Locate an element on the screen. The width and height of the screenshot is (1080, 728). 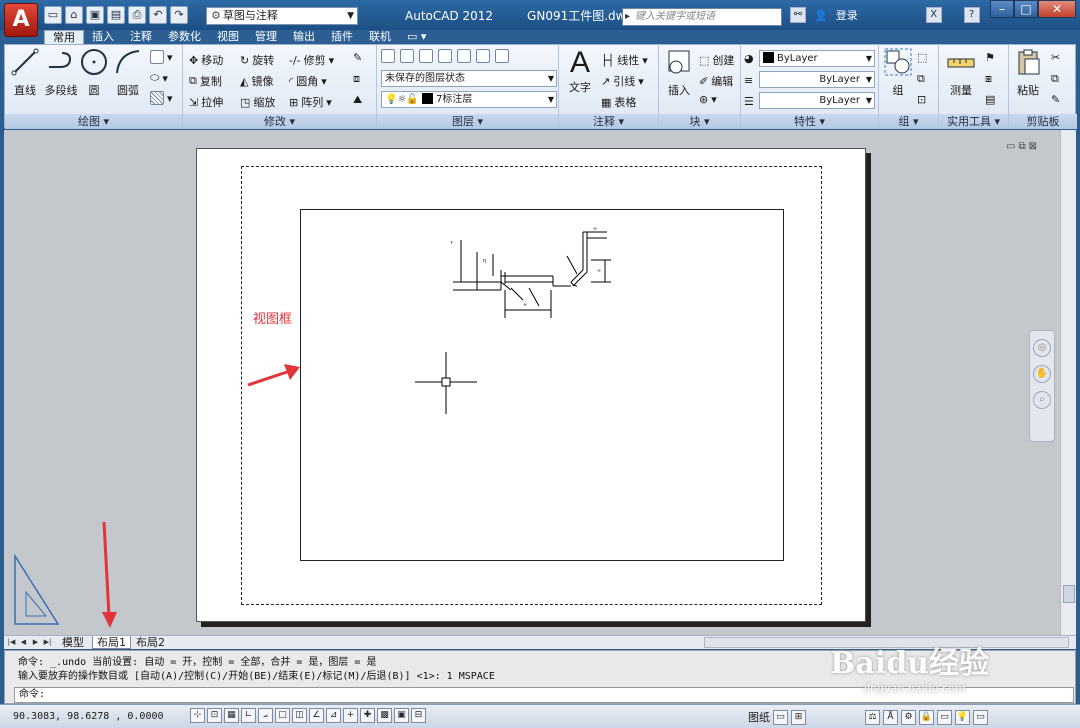
scale-button: ◳ 缩放 is located at coordinates (257, 102).